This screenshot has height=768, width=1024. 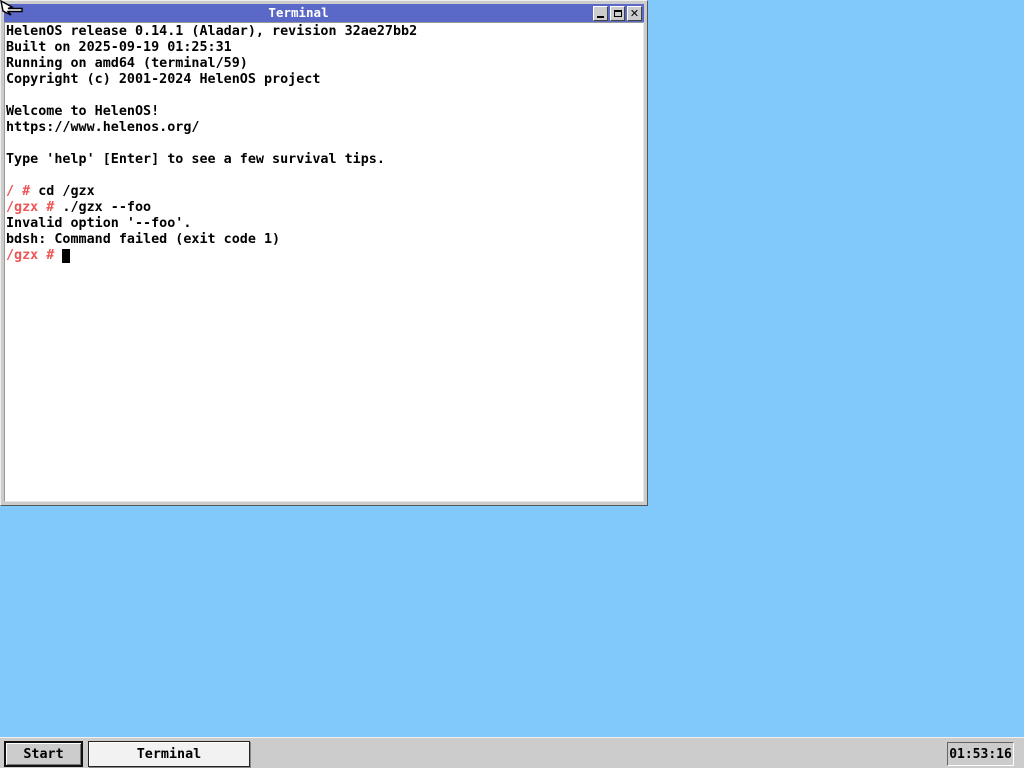 What do you see at coordinates (66, 256) in the screenshot?
I see `text-cursor` at bounding box center [66, 256].